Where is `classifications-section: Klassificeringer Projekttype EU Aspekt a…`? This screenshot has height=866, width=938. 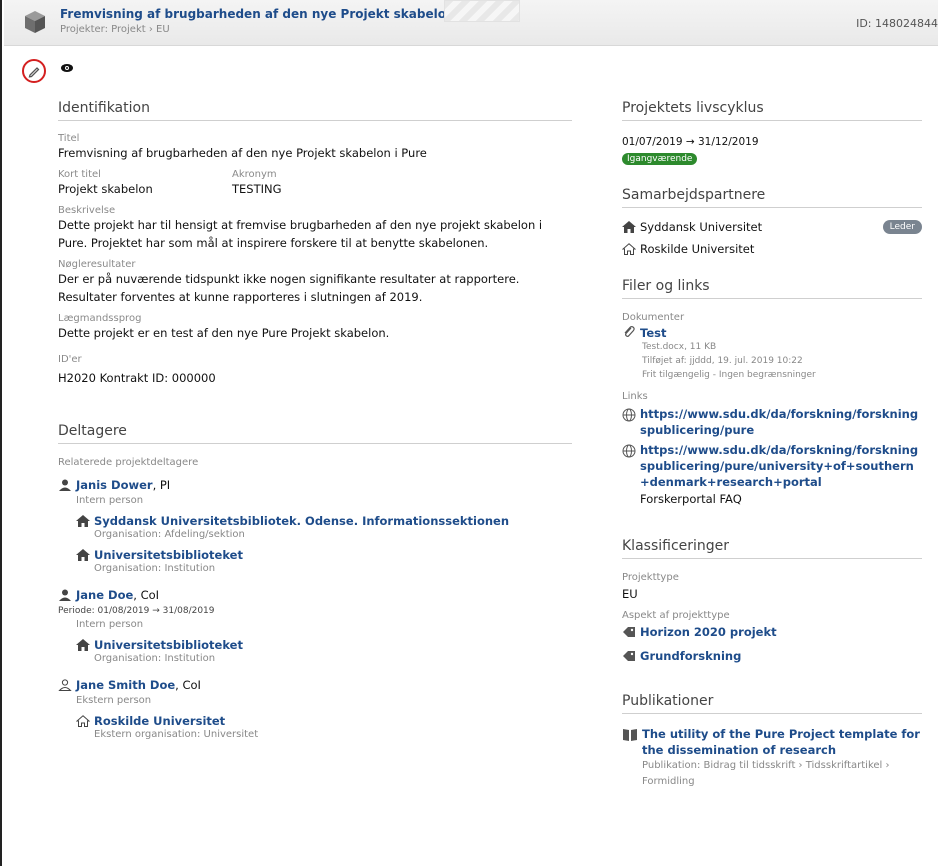
classifications-section: Klassificeringer Projekttype EU Aspekt a… is located at coordinates (772, 600).